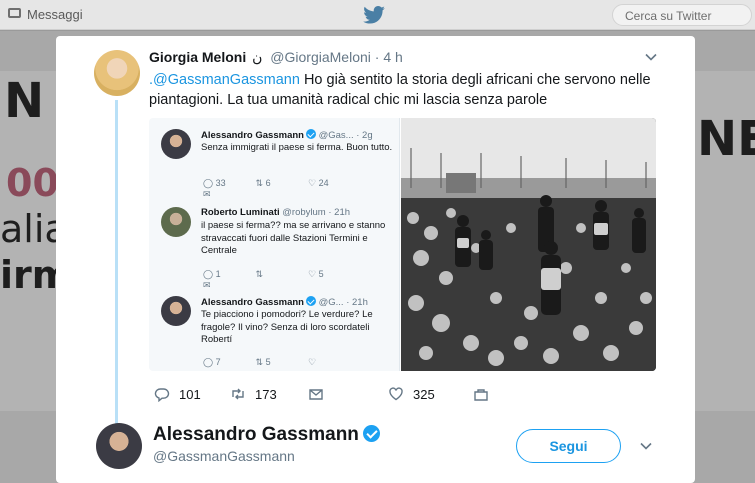 This screenshot has height=483, width=755. I want to click on top-navigation-bar: Messaggi Cerca su Twitter, so click(377, 15).